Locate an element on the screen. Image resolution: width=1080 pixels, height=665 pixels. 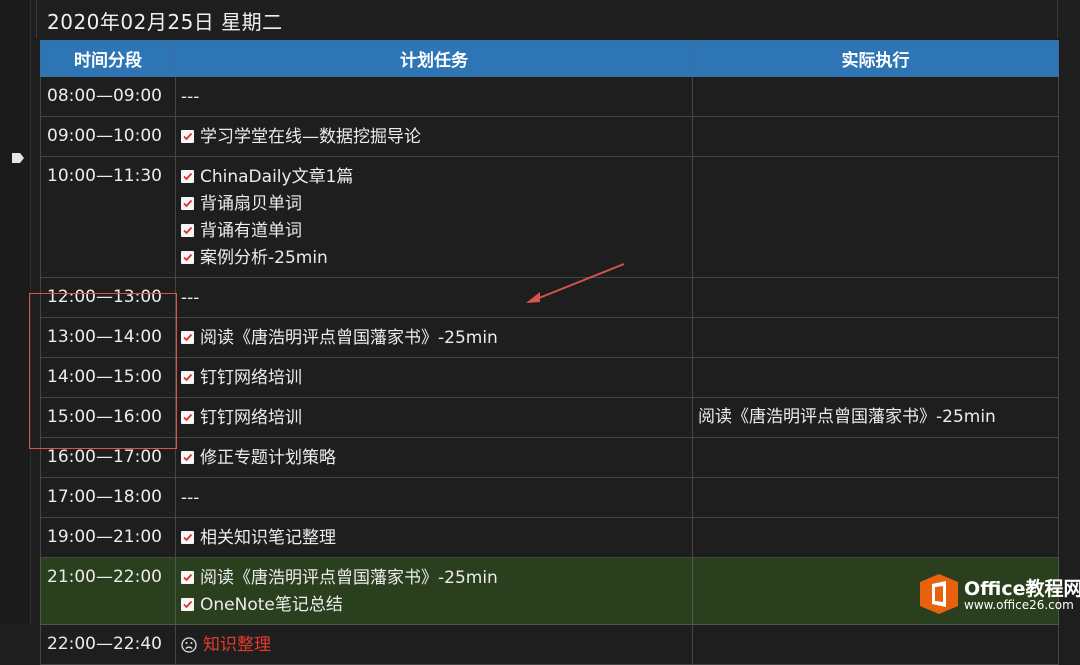
table-row: 13:00—14:00 阅读《唐浩明评点曾国藩家书》-25min is located at coordinates (549, 337).